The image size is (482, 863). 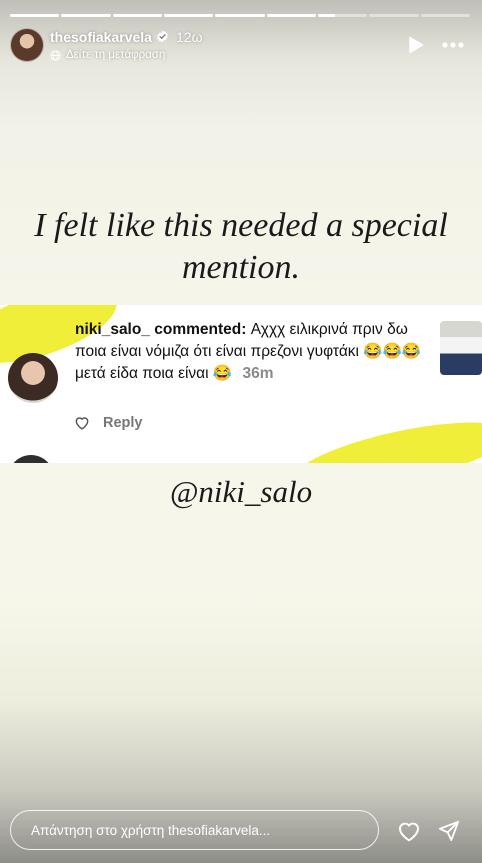 I want to click on post-thumbnail, so click(x=461, y=348).